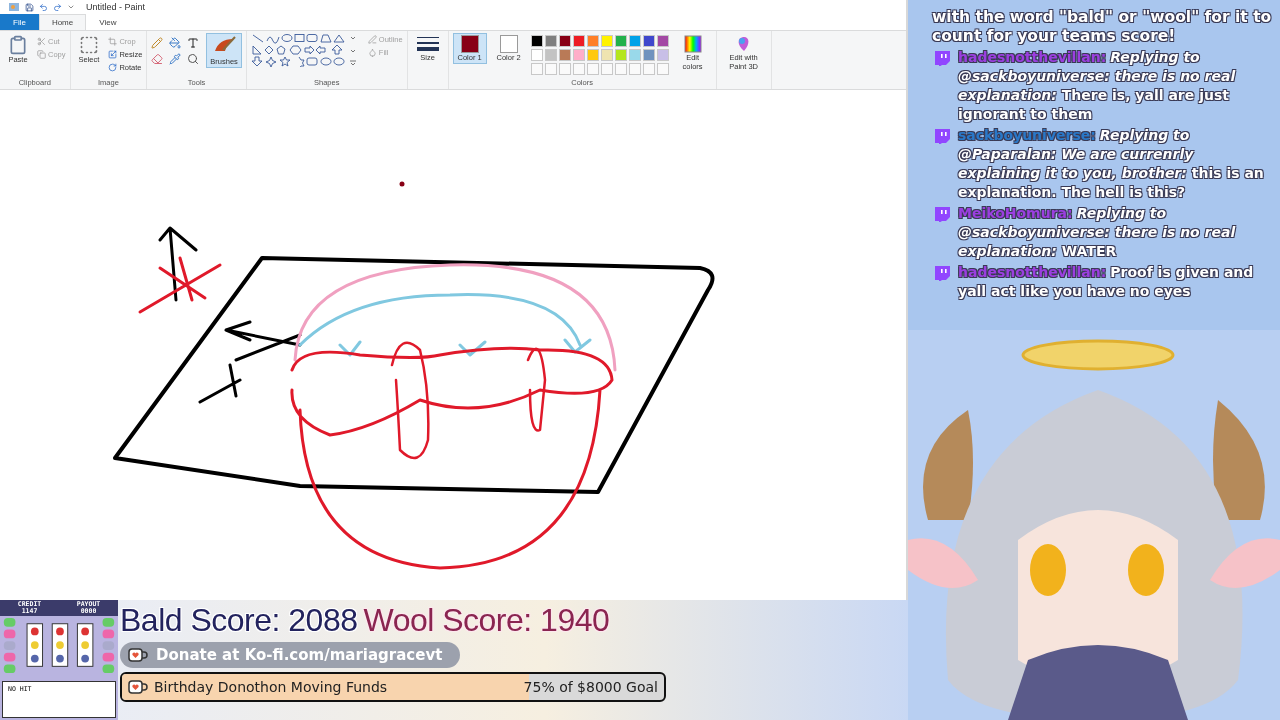 The image size is (1280, 720). Describe the element at coordinates (1106, 282) in the screenshot. I see `chat-message: hadesnotthevillan: Proof is given and yall act like you have no eyes` at that location.